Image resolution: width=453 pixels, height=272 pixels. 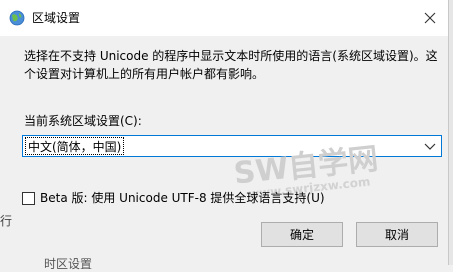 I want to click on beta-utf8-label: Beta 版: 使用 Unicode UTF-8 提供全球语言支持(U), so click(x=182, y=198).